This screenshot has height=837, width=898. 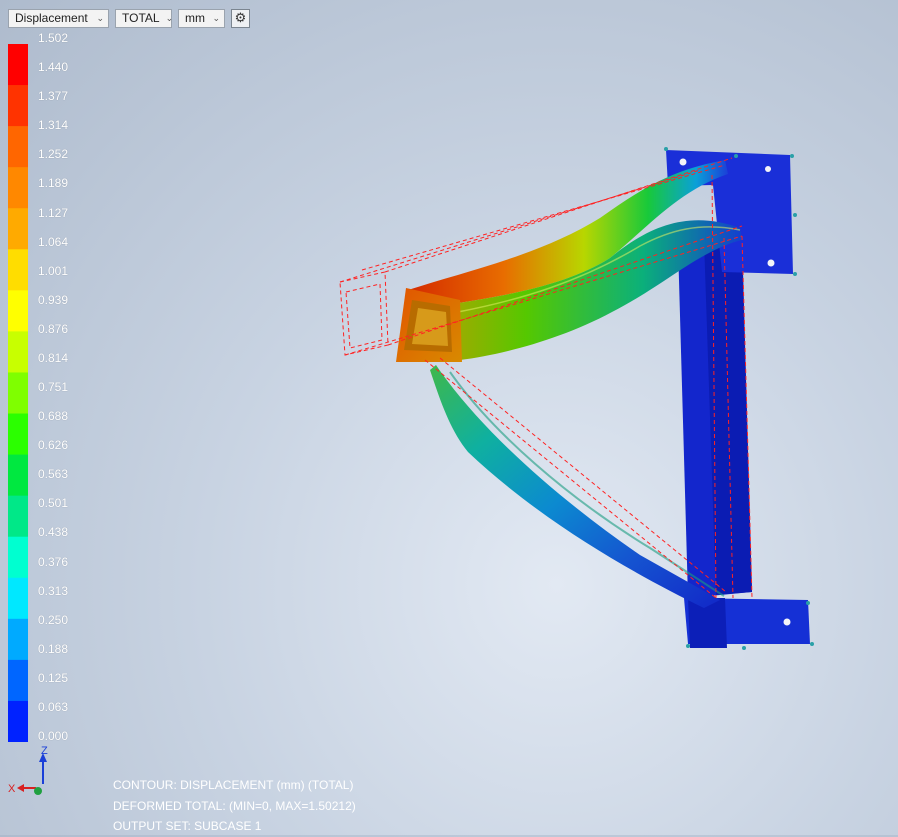 What do you see at coordinates (28, 770) in the screenshot?
I see `axis-triad: Z X` at bounding box center [28, 770].